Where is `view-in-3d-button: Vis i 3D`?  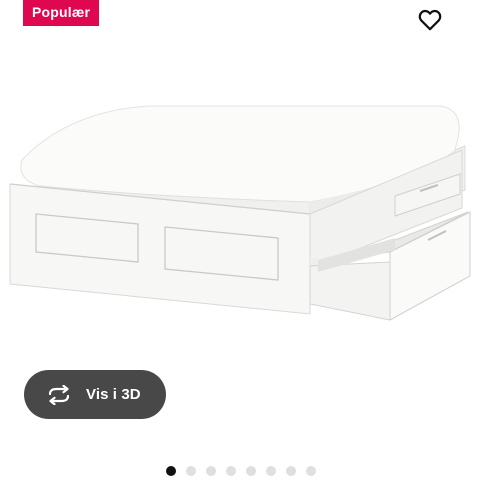 view-in-3d-button: Vis i 3D is located at coordinates (95, 394).